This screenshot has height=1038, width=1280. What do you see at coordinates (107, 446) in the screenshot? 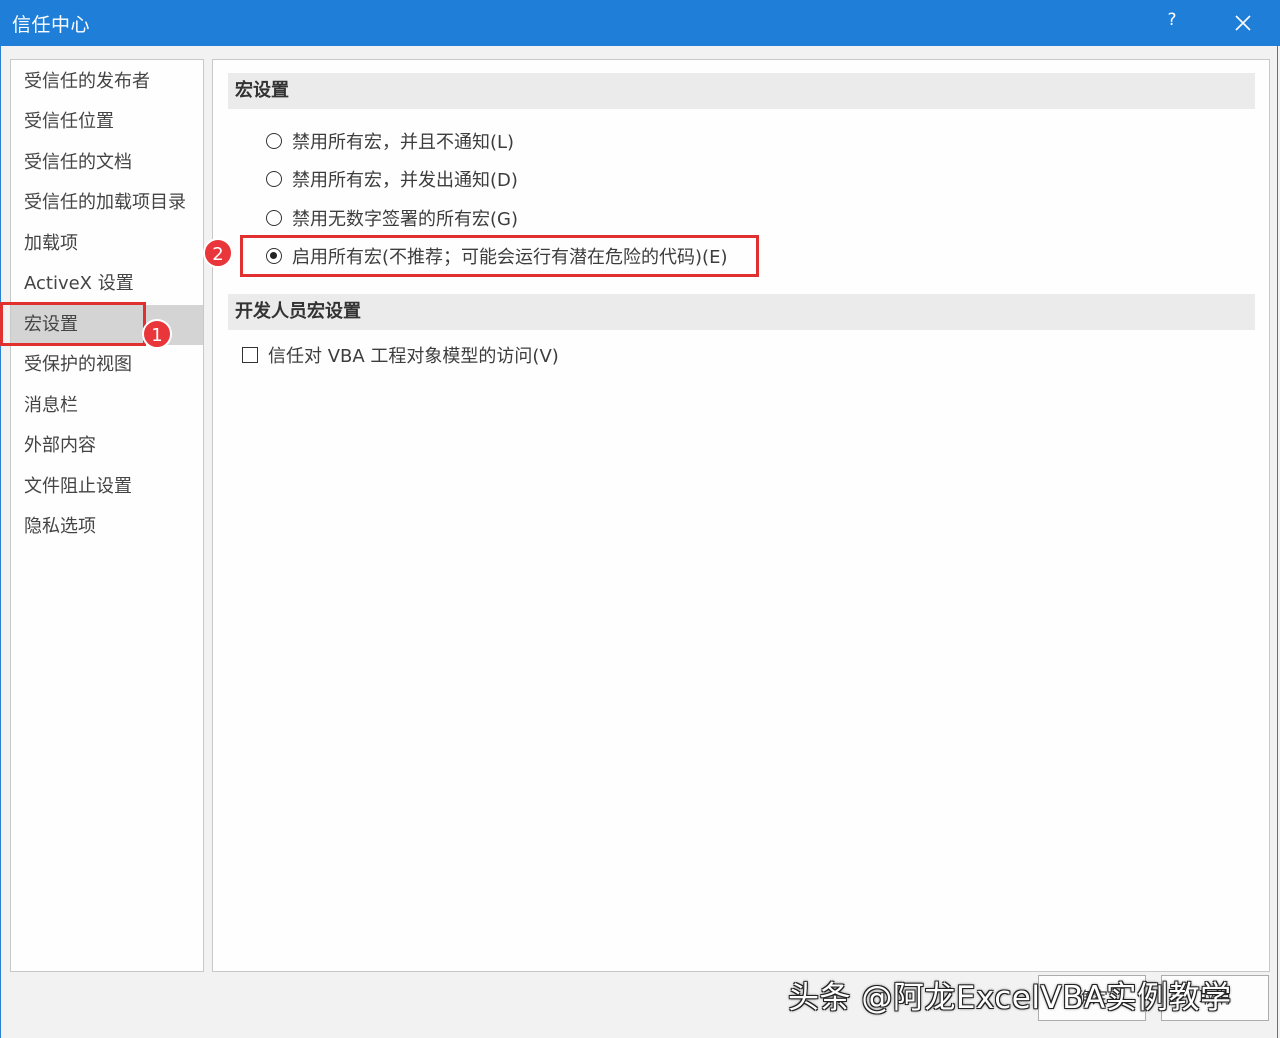
I see `sidebar-item-external-content: 外部内容` at bounding box center [107, 446].